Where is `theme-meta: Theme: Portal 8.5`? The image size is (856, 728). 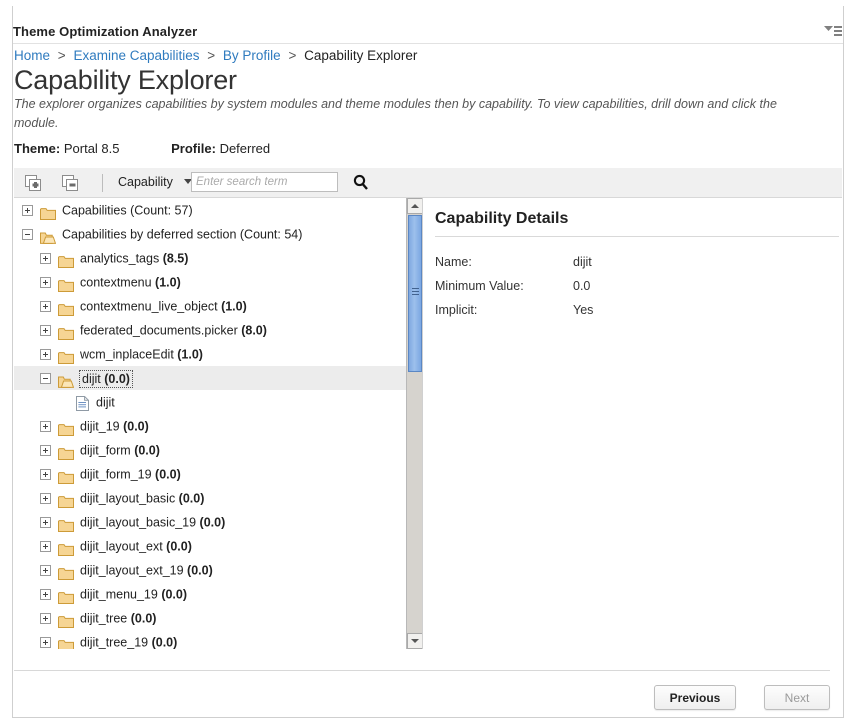
theme-meta: Theme: Portal 8.5 is located at coordinates (67, 148).